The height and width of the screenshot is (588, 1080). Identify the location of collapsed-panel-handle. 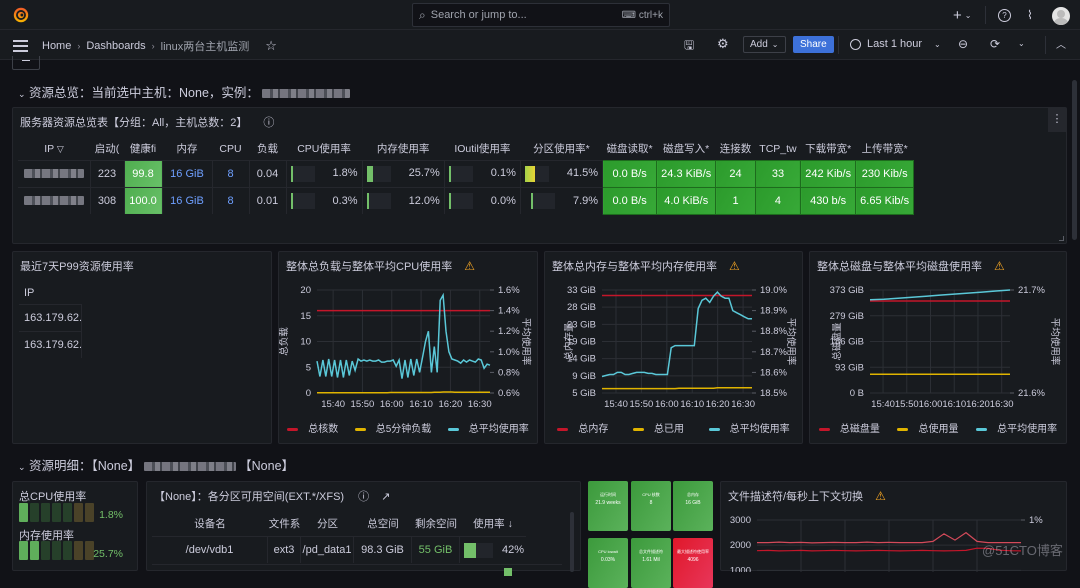
(26, 63).